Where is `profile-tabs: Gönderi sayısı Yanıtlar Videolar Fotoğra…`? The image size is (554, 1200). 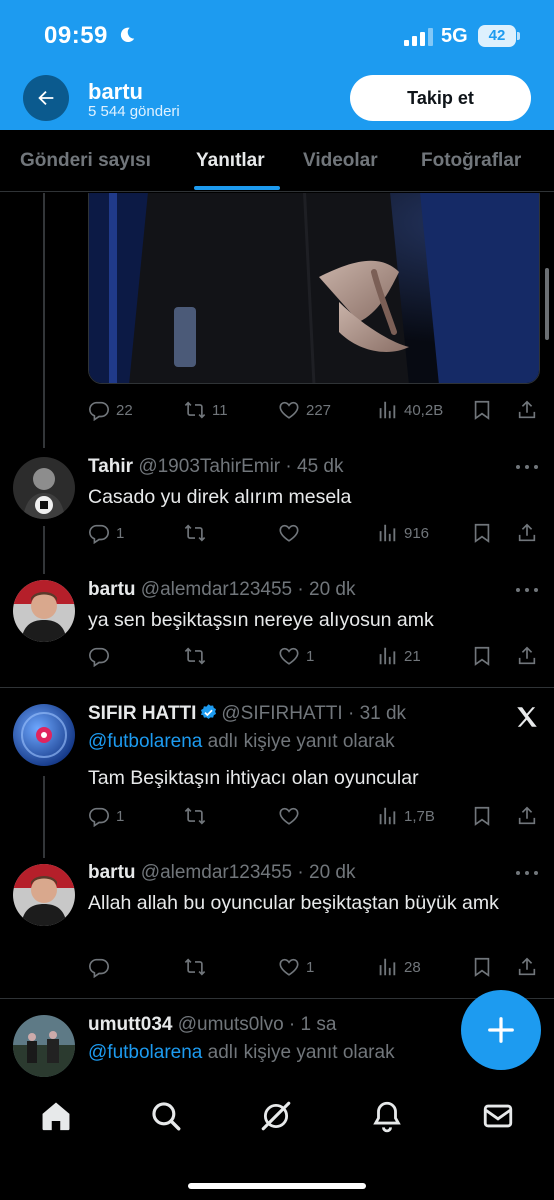
profile-tabs: Gönderi sayısı Yanıtlar Videolar Fotoğra… is located at coordinates (277, 161).